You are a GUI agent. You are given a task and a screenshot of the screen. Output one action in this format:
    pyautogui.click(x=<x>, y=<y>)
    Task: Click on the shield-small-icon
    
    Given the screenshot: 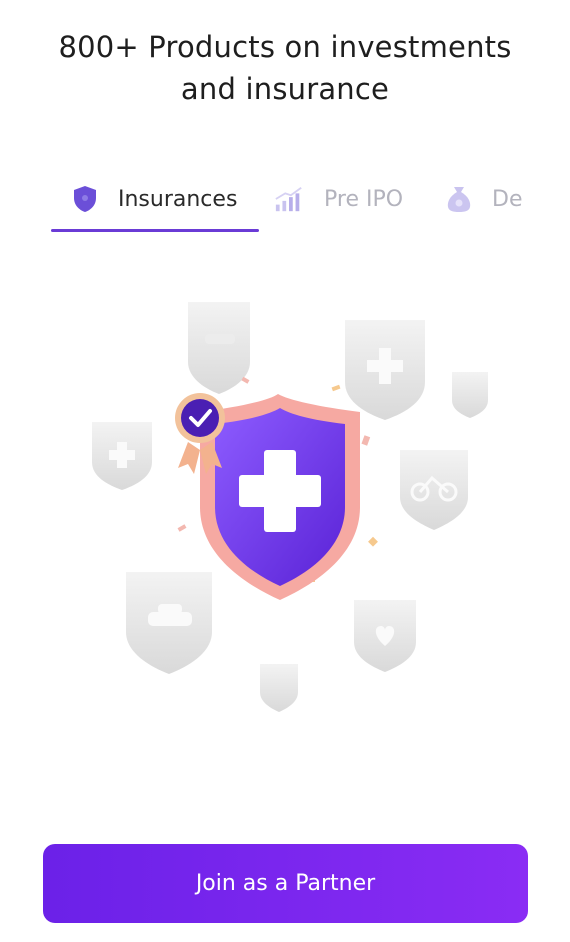 What is the action you would take?
    pyautogui.click(x=470, y=395)
    